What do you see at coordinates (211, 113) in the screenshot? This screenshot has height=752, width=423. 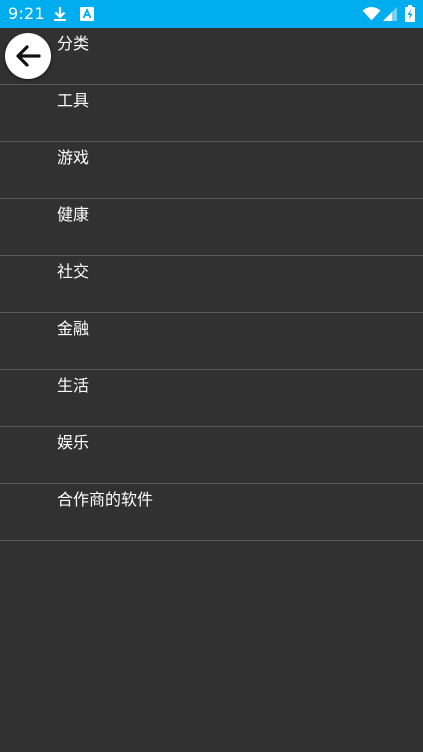 I see `list-item-tools: 工具` at bounding box center [211, 113].